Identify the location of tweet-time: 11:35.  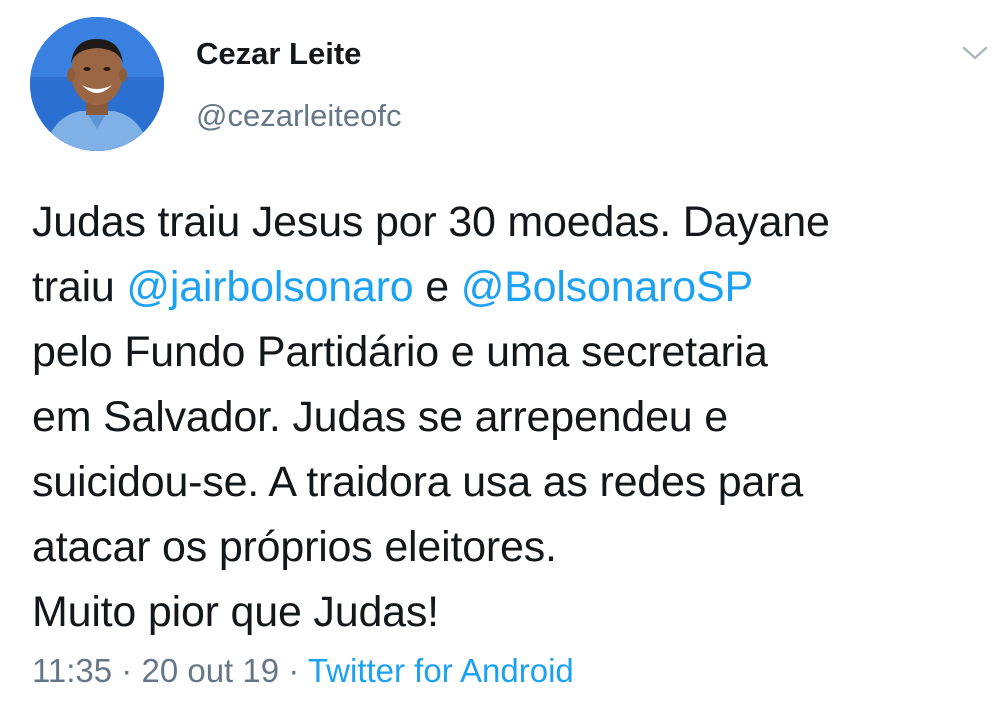
(72, 670).